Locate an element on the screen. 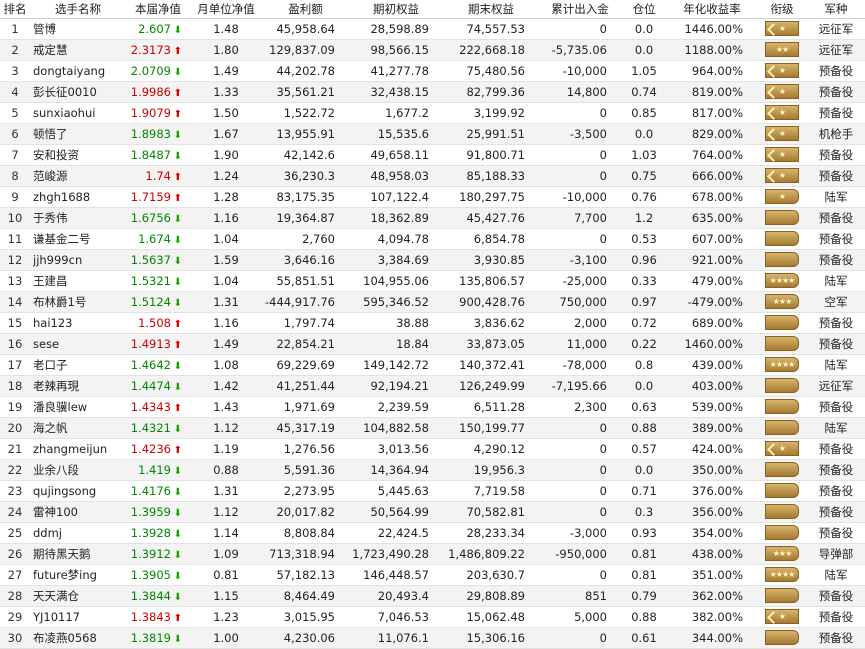 The height and width of the screenshot is (649, 865). profit-cell: 1,971.69 is located at coordinates (309, 406).